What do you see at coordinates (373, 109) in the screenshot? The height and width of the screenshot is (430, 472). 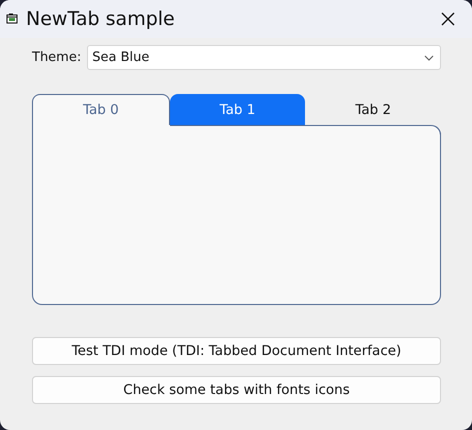 I see `tab: Tab 2` at bounding box center [373, 109].